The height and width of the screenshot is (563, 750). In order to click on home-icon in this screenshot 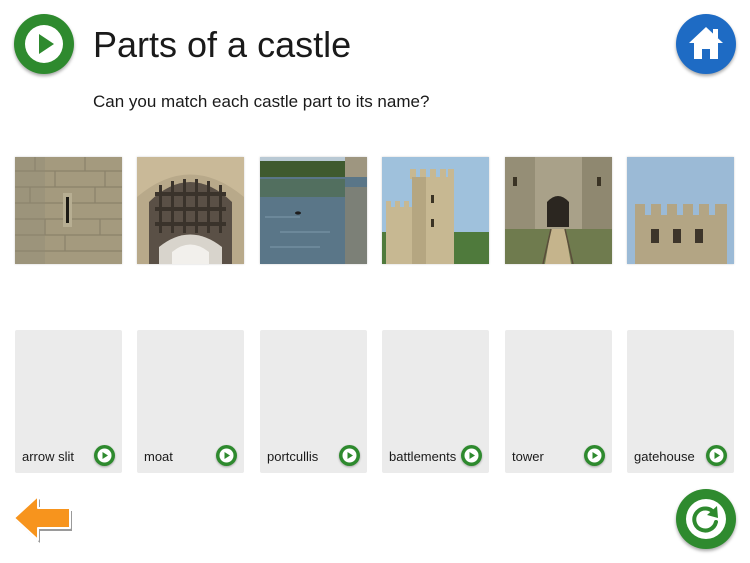, I will do `click(706, 43)`.